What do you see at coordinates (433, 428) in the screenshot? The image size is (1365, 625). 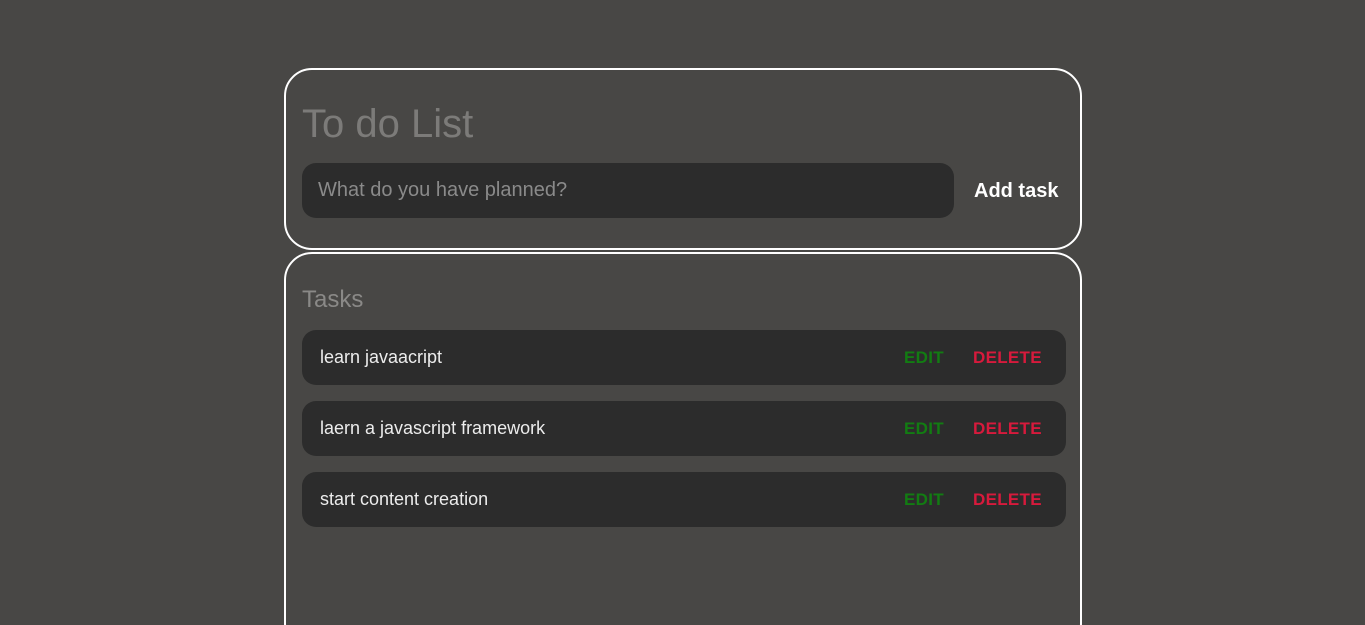 I see `task-text: laern a javascript framework` at bounding box center [433, 428].